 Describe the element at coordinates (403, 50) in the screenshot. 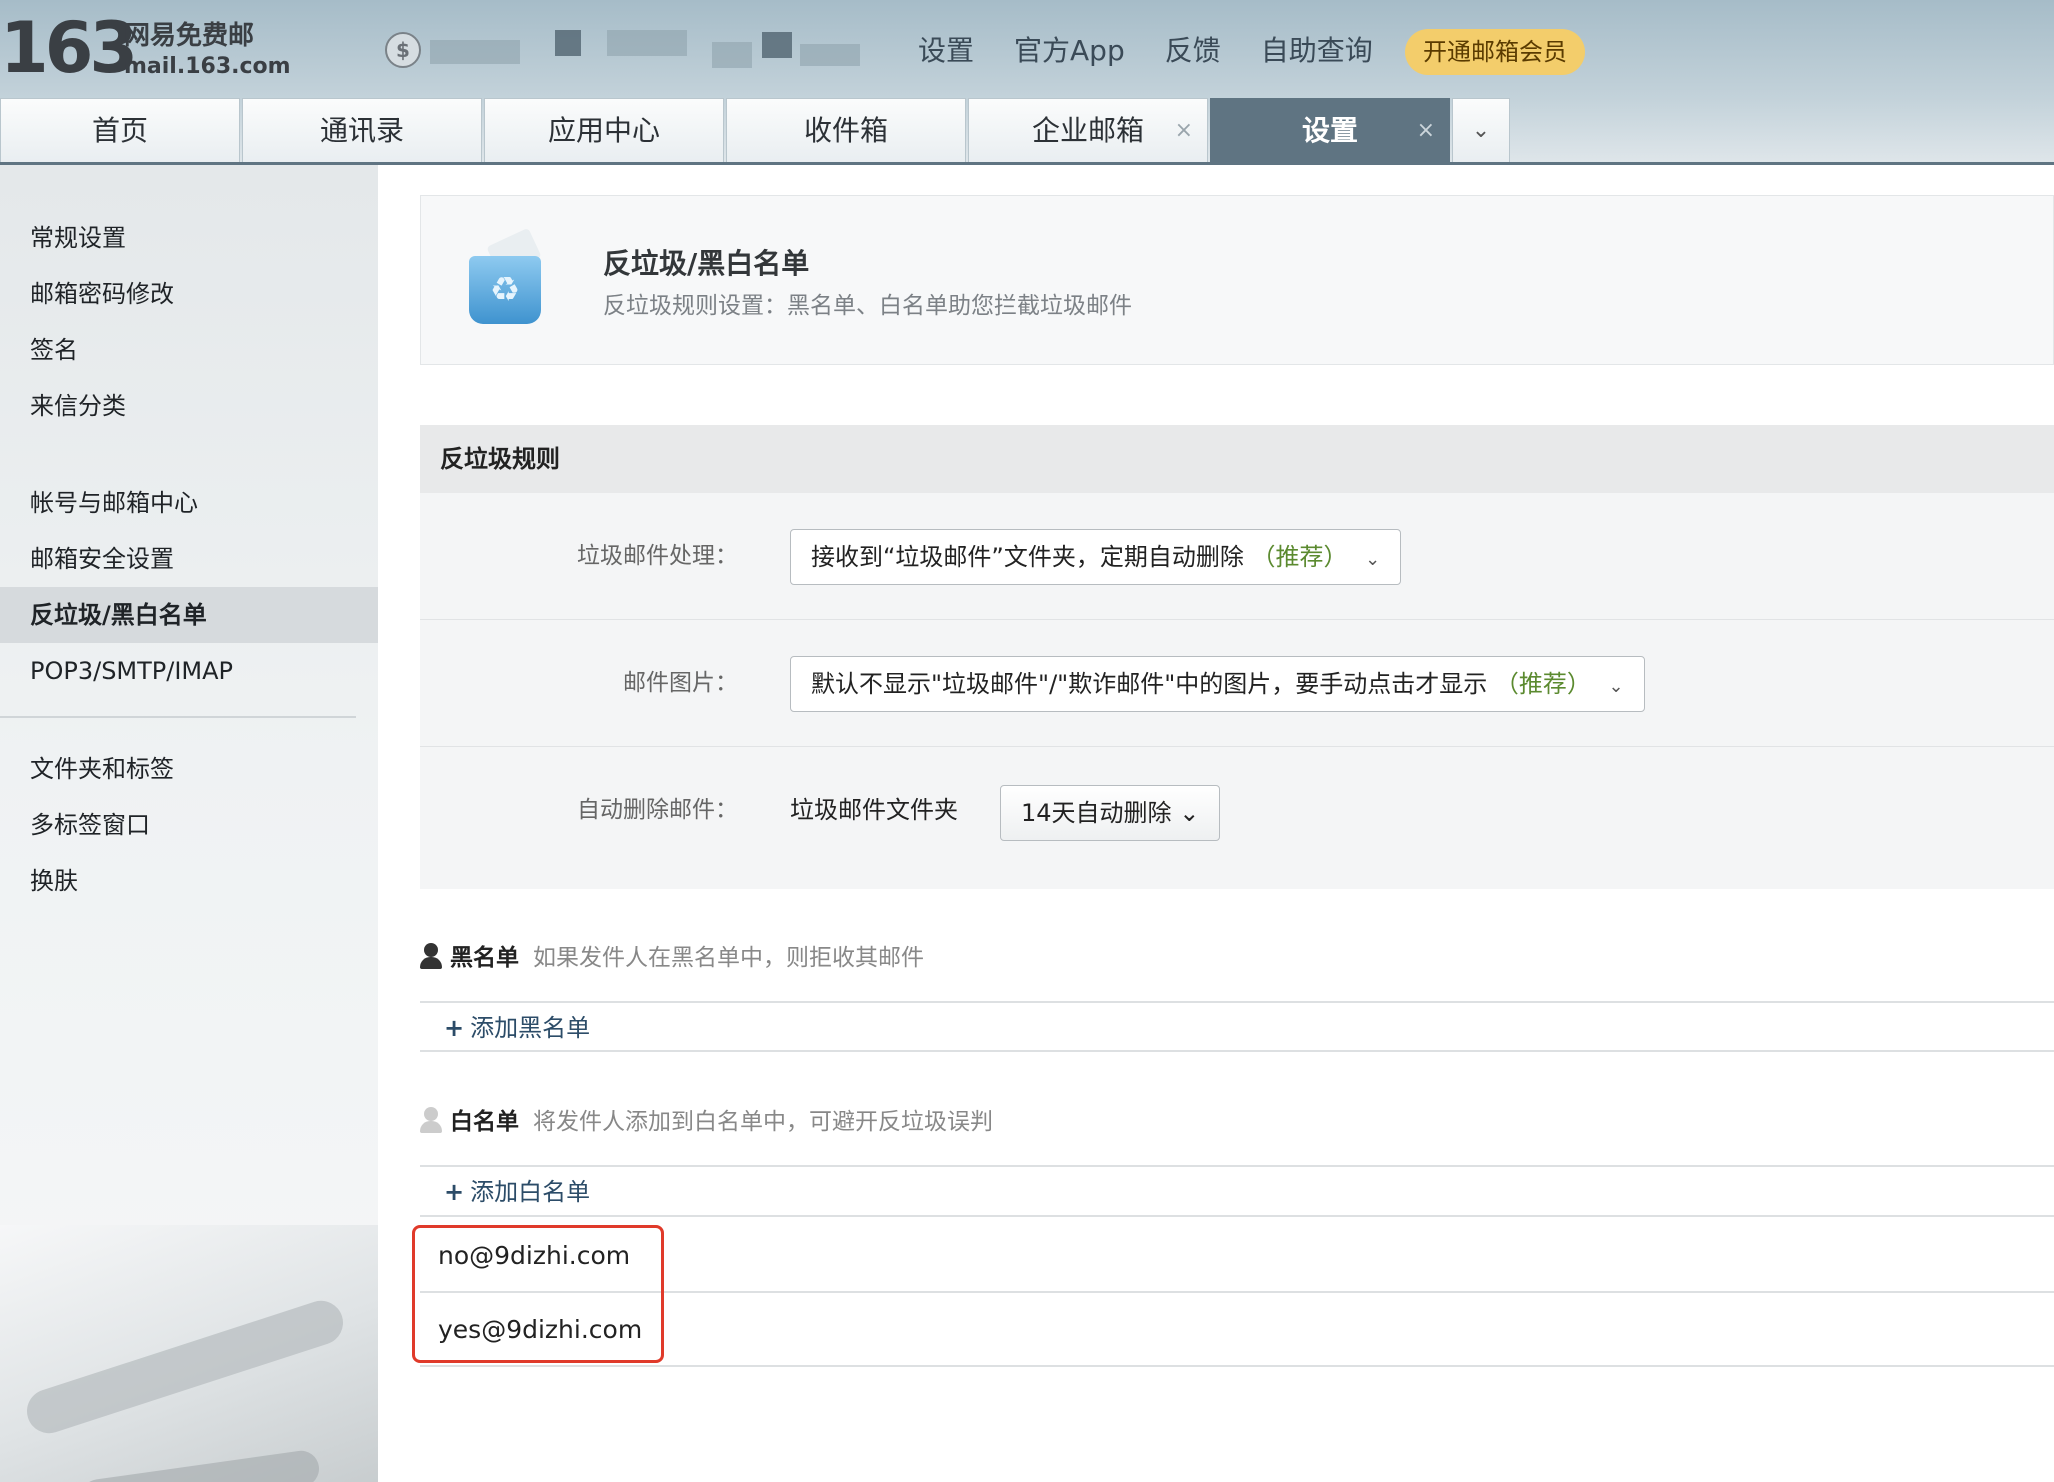

I see `coin-icon: $` at that location.